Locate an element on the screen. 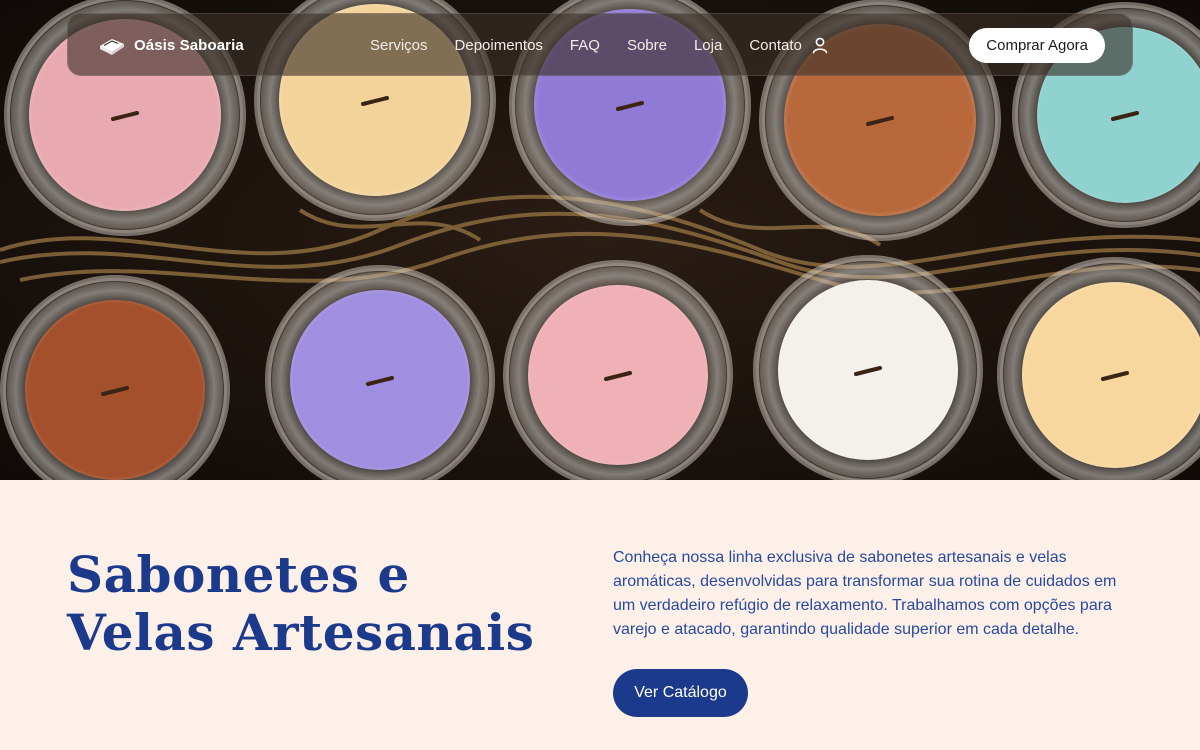 The height and width of the screenshot is (750, 1200). user-icon is located at coordinates (820, 45).